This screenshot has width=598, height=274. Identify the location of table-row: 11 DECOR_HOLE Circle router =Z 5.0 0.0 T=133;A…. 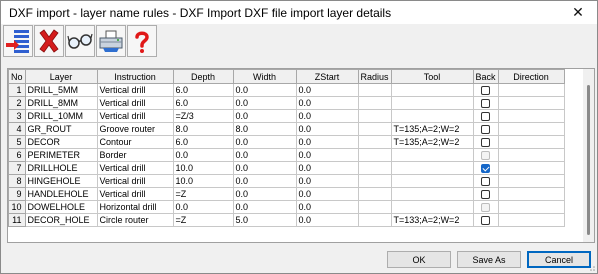
(286, 220).